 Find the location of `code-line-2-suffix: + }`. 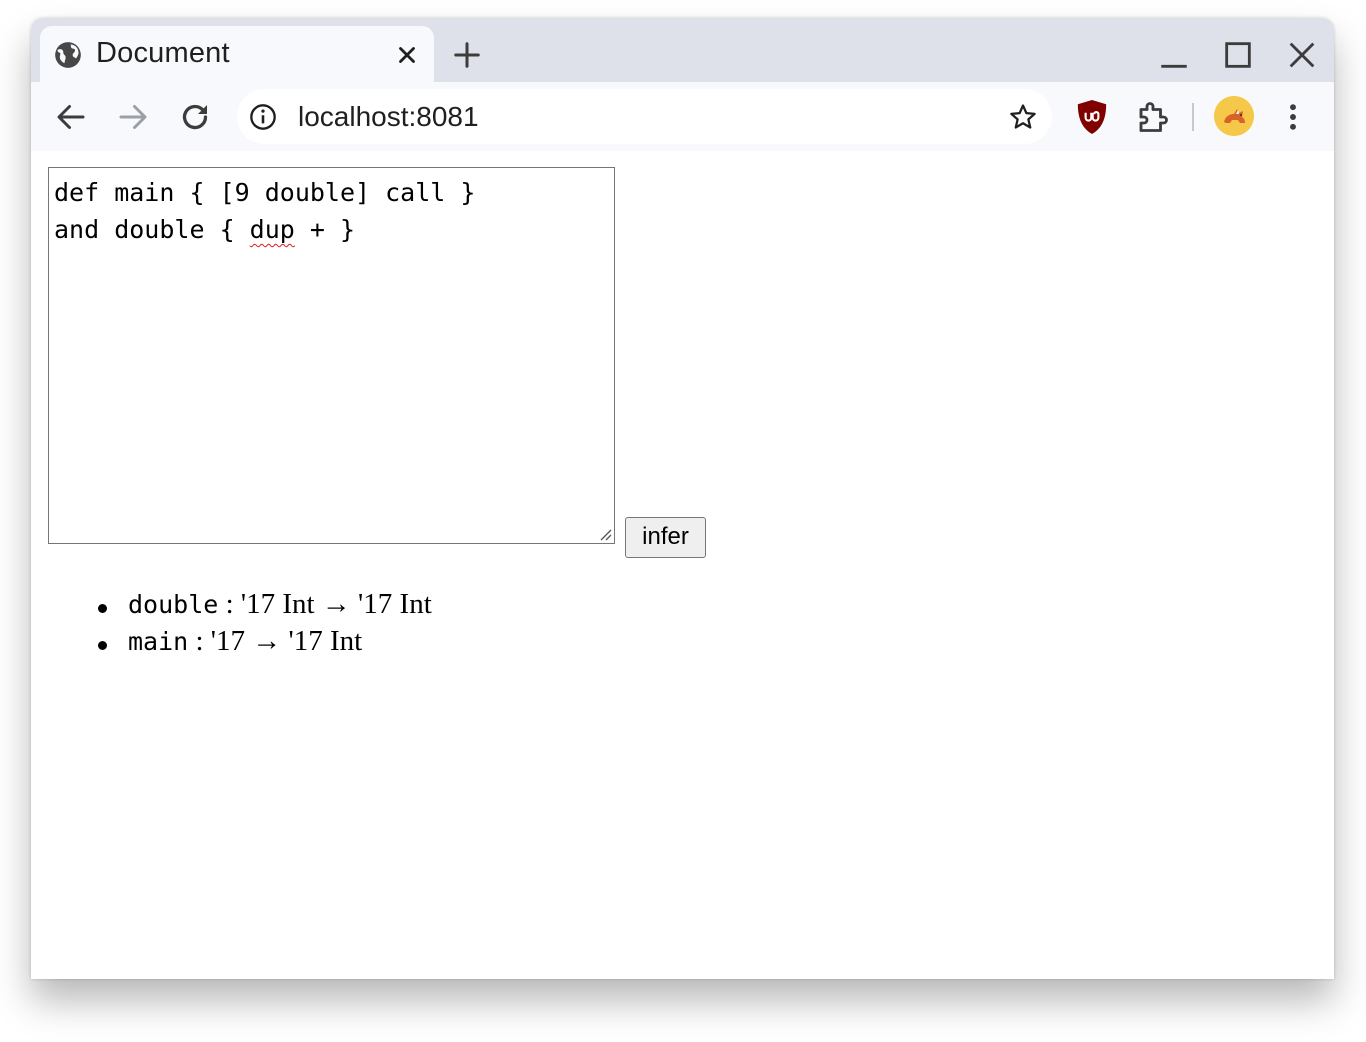

code-line-2-suffix: + } is located at coordinates (325, 229).